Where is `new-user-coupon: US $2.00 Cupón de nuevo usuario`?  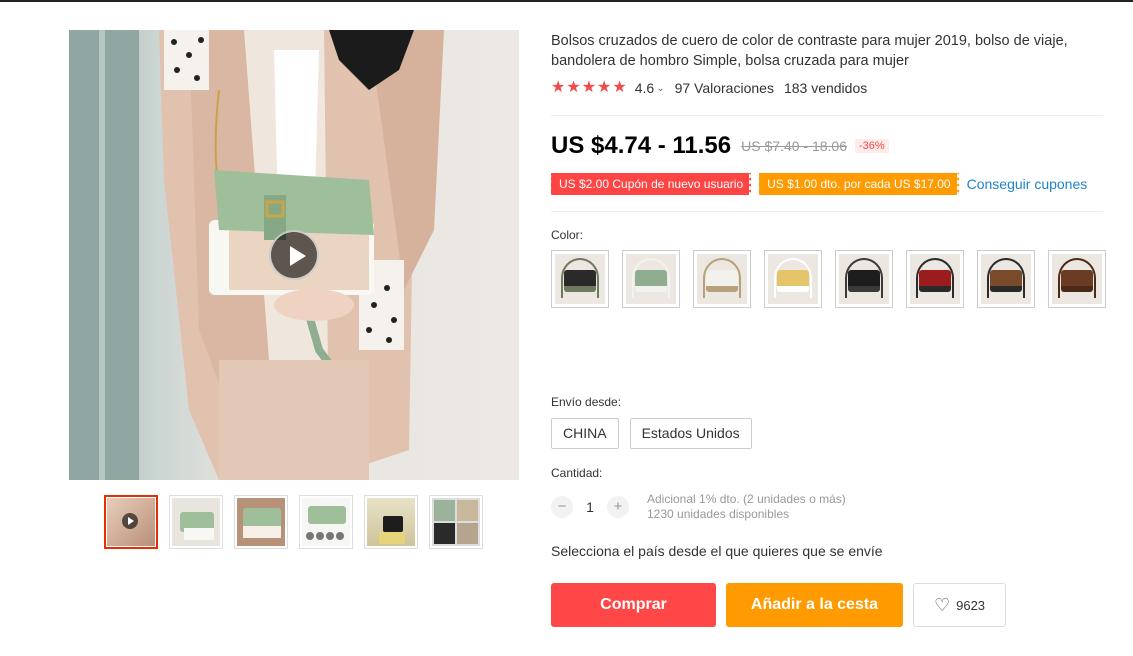
new-user-coupon: US $2.00 Cupón de nuevo usuario is located at coordinates (651, 184).